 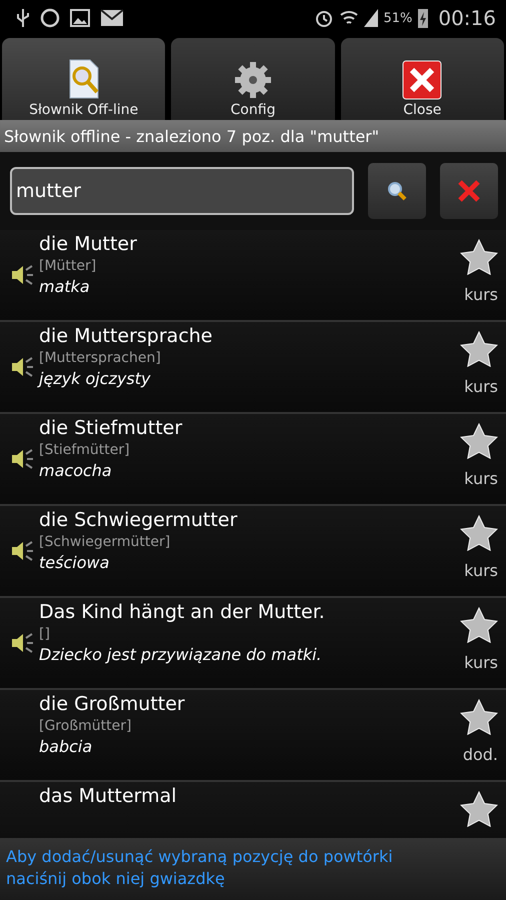 I want to click on search-button, so click(x=397, y=191).